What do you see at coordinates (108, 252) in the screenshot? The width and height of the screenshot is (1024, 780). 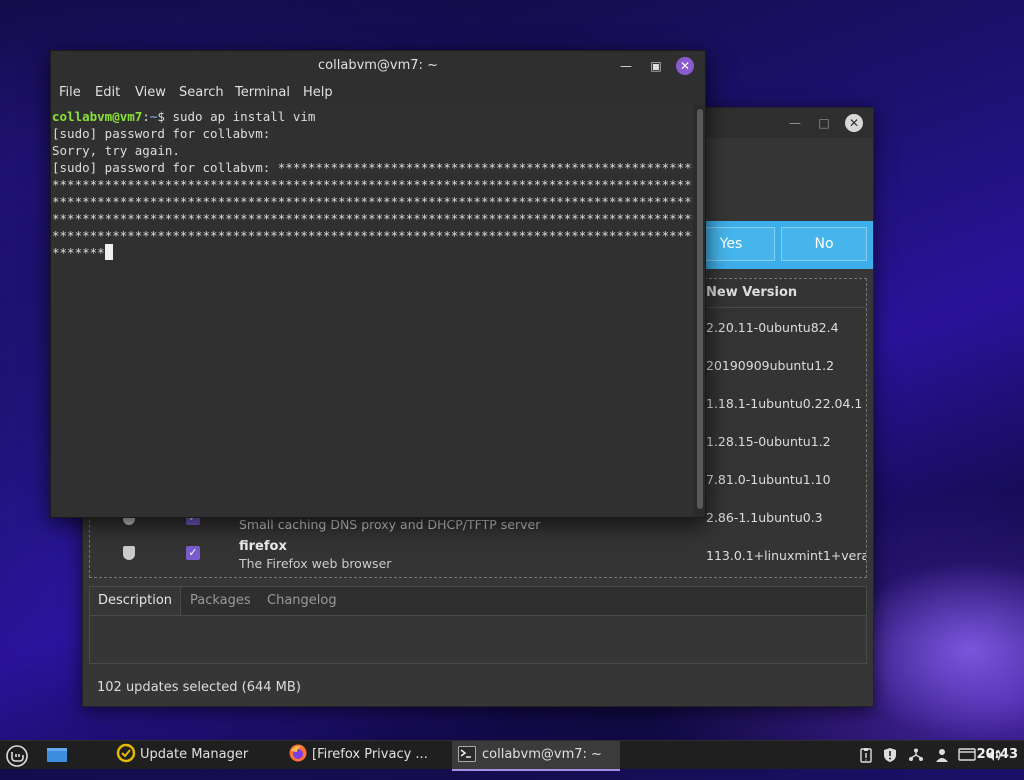 I see `text-cursor` at bounding box center [108, 252].